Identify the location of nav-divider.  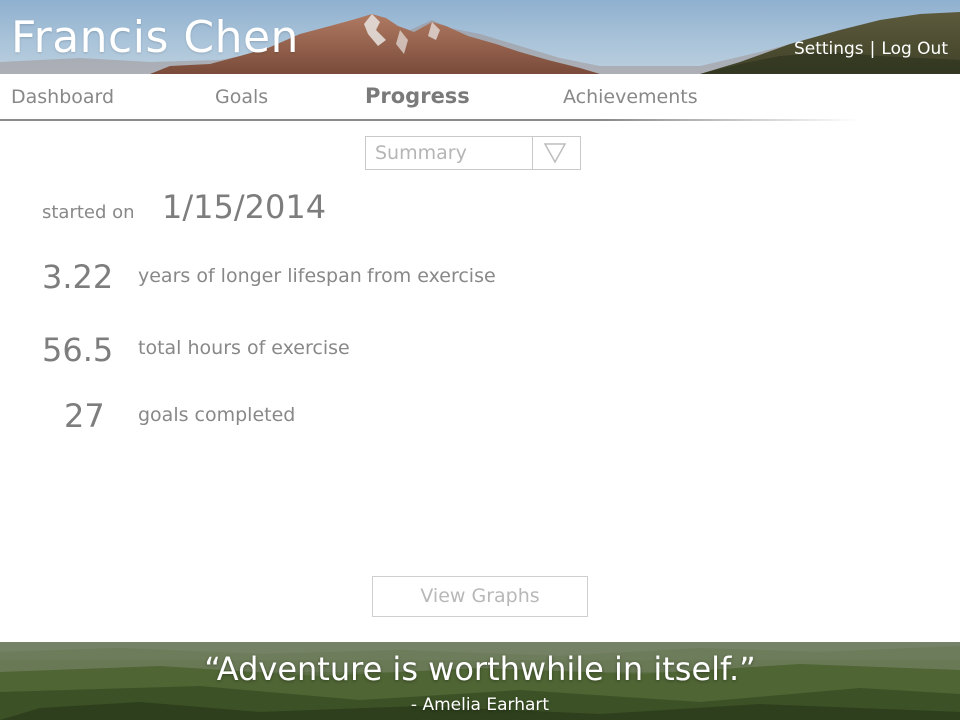
(430, 120).